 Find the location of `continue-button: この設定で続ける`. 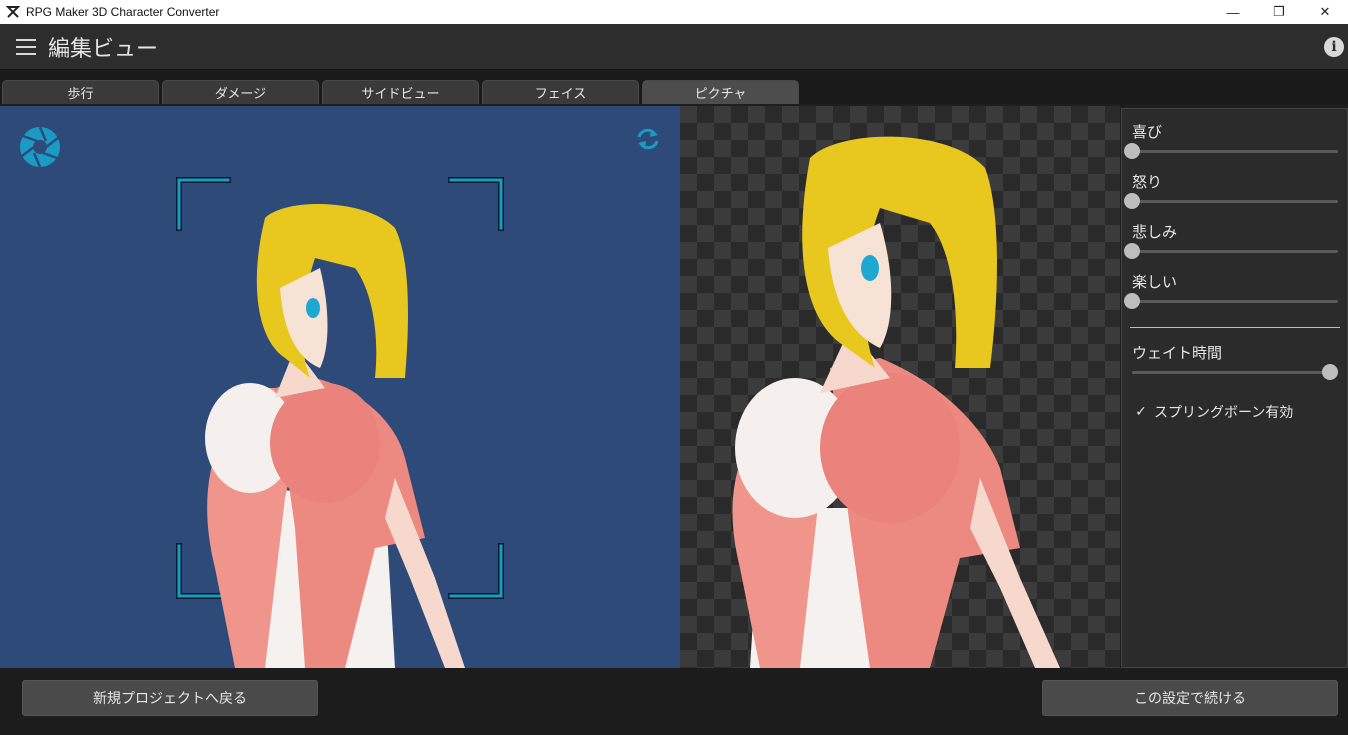

continue-button: この設定で続ける is located at coordinates (1190, 698).